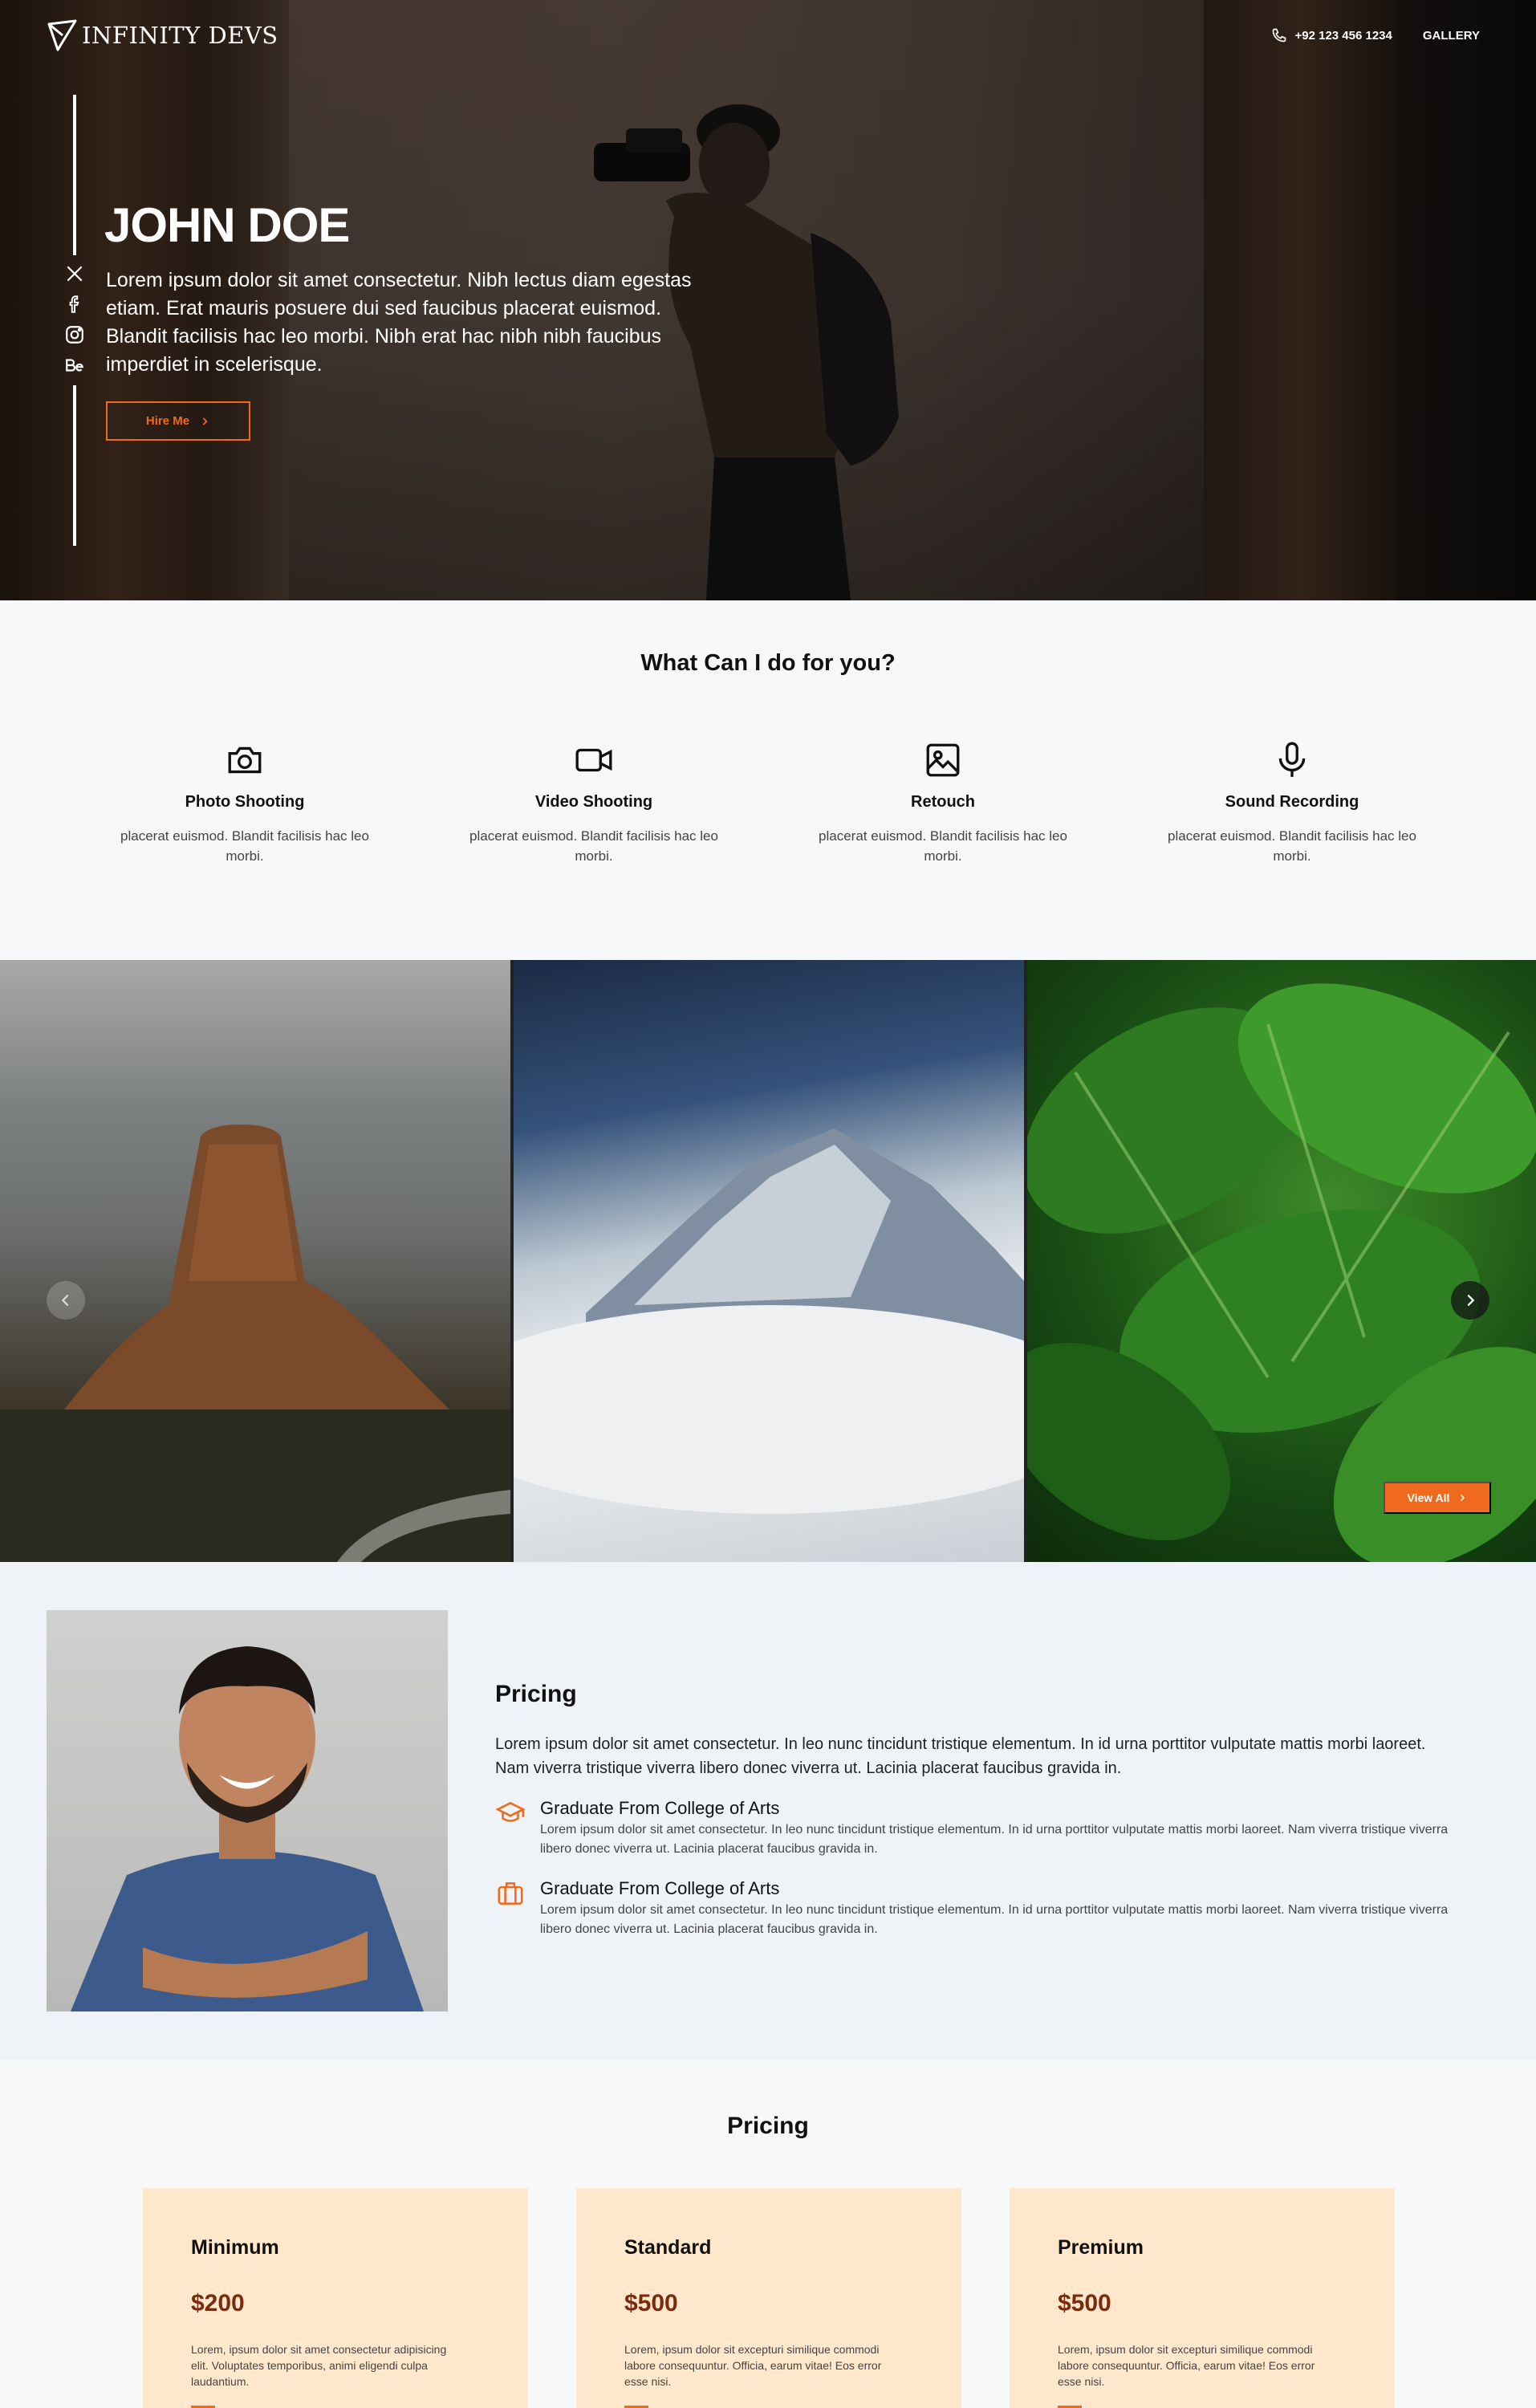 The height and width of the screenshot is (2408, 1536). Describe the element at coordinates (245, 760) in the screenshot. I see `camera-icon` at that location.